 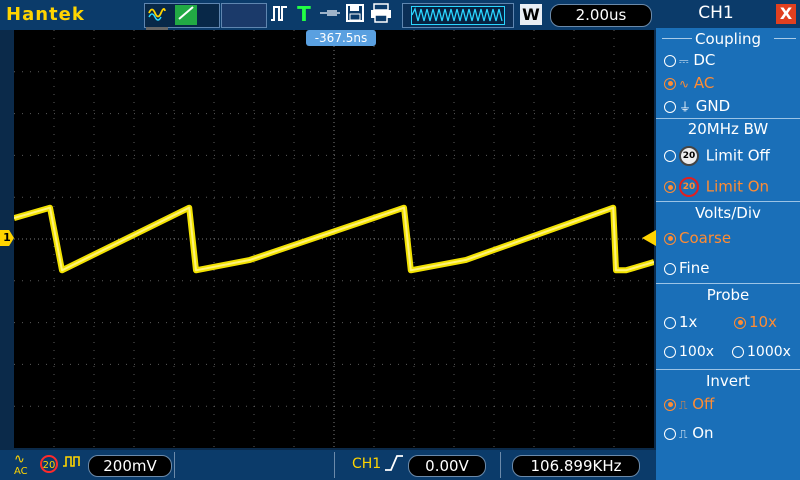 I want to click on bw-limit-off-option: 20 Limit Off, so click(x=717, y=156).